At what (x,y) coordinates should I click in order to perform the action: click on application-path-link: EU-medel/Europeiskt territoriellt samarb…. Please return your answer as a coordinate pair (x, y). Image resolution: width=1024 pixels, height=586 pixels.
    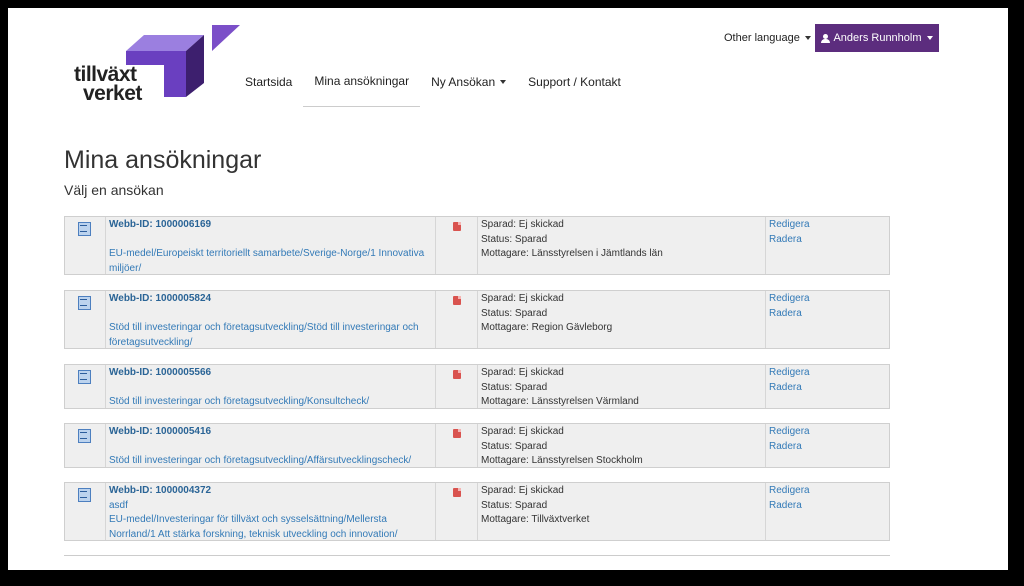
    Looking at the image, I should click on (270, 261).